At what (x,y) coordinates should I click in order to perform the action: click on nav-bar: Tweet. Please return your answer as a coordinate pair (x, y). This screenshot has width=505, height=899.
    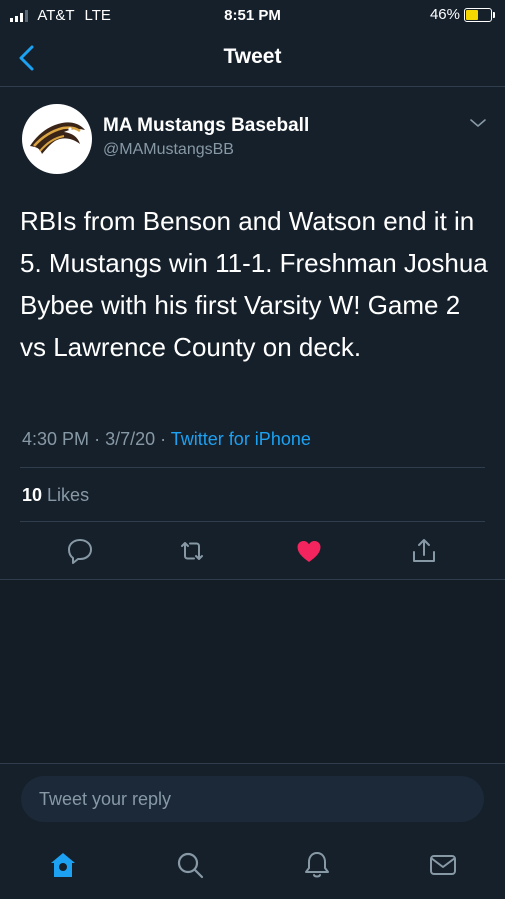
    Looking at the image, I should click on (252, 58).